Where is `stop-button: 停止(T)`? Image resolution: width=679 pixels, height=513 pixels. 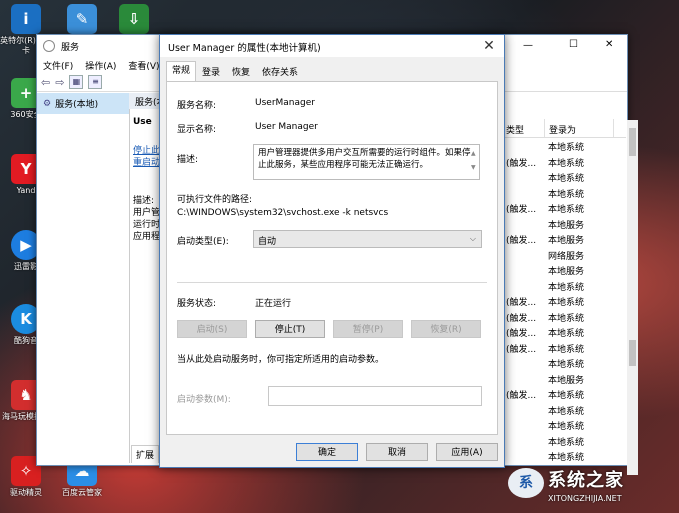
stop-button: 停止(T) is located at coordinates (290, 329).